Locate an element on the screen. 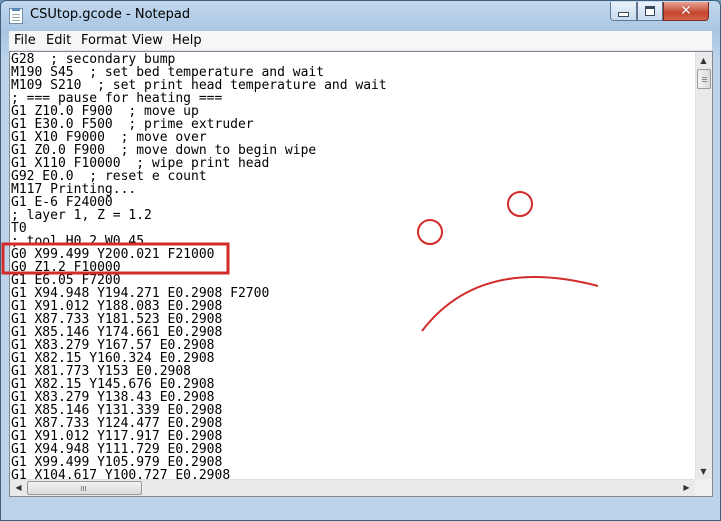  scroll-right-arrow-icon: ▶ is located at coordinates (686, 487).